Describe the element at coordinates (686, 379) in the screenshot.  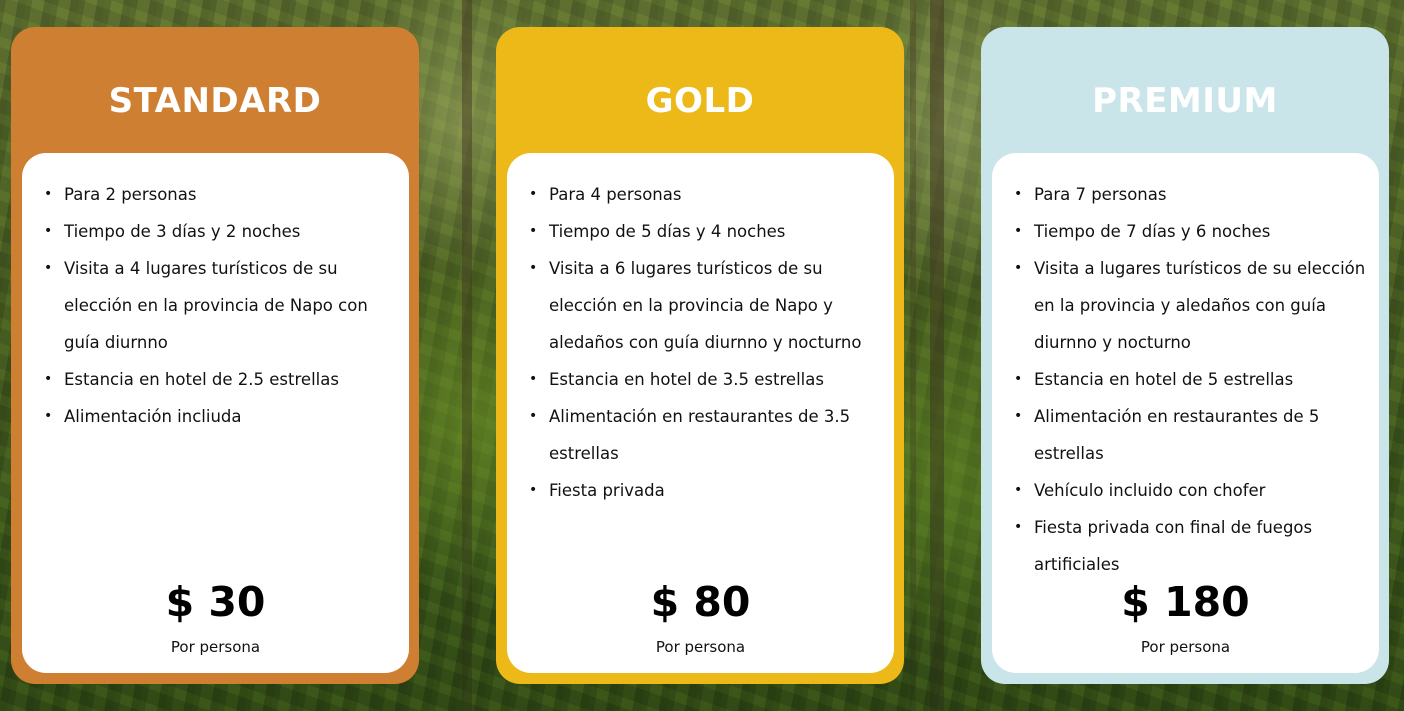
I see `feature-text: Estancia en hotel de 3.5 estrellas` at that location.